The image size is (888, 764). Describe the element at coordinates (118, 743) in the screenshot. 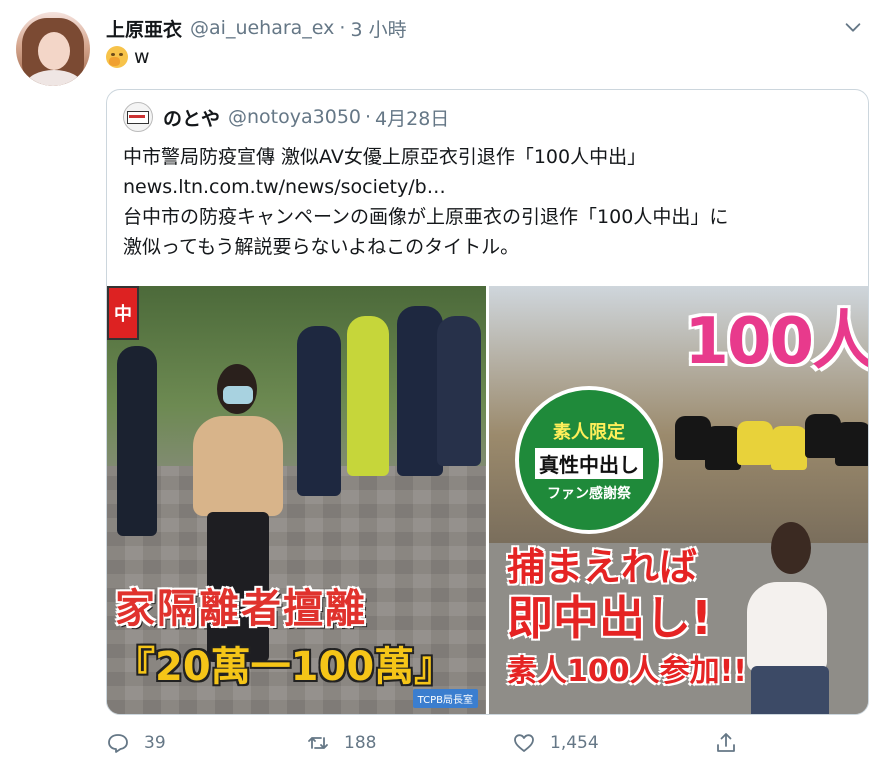

I see `reply-icon` at that location.